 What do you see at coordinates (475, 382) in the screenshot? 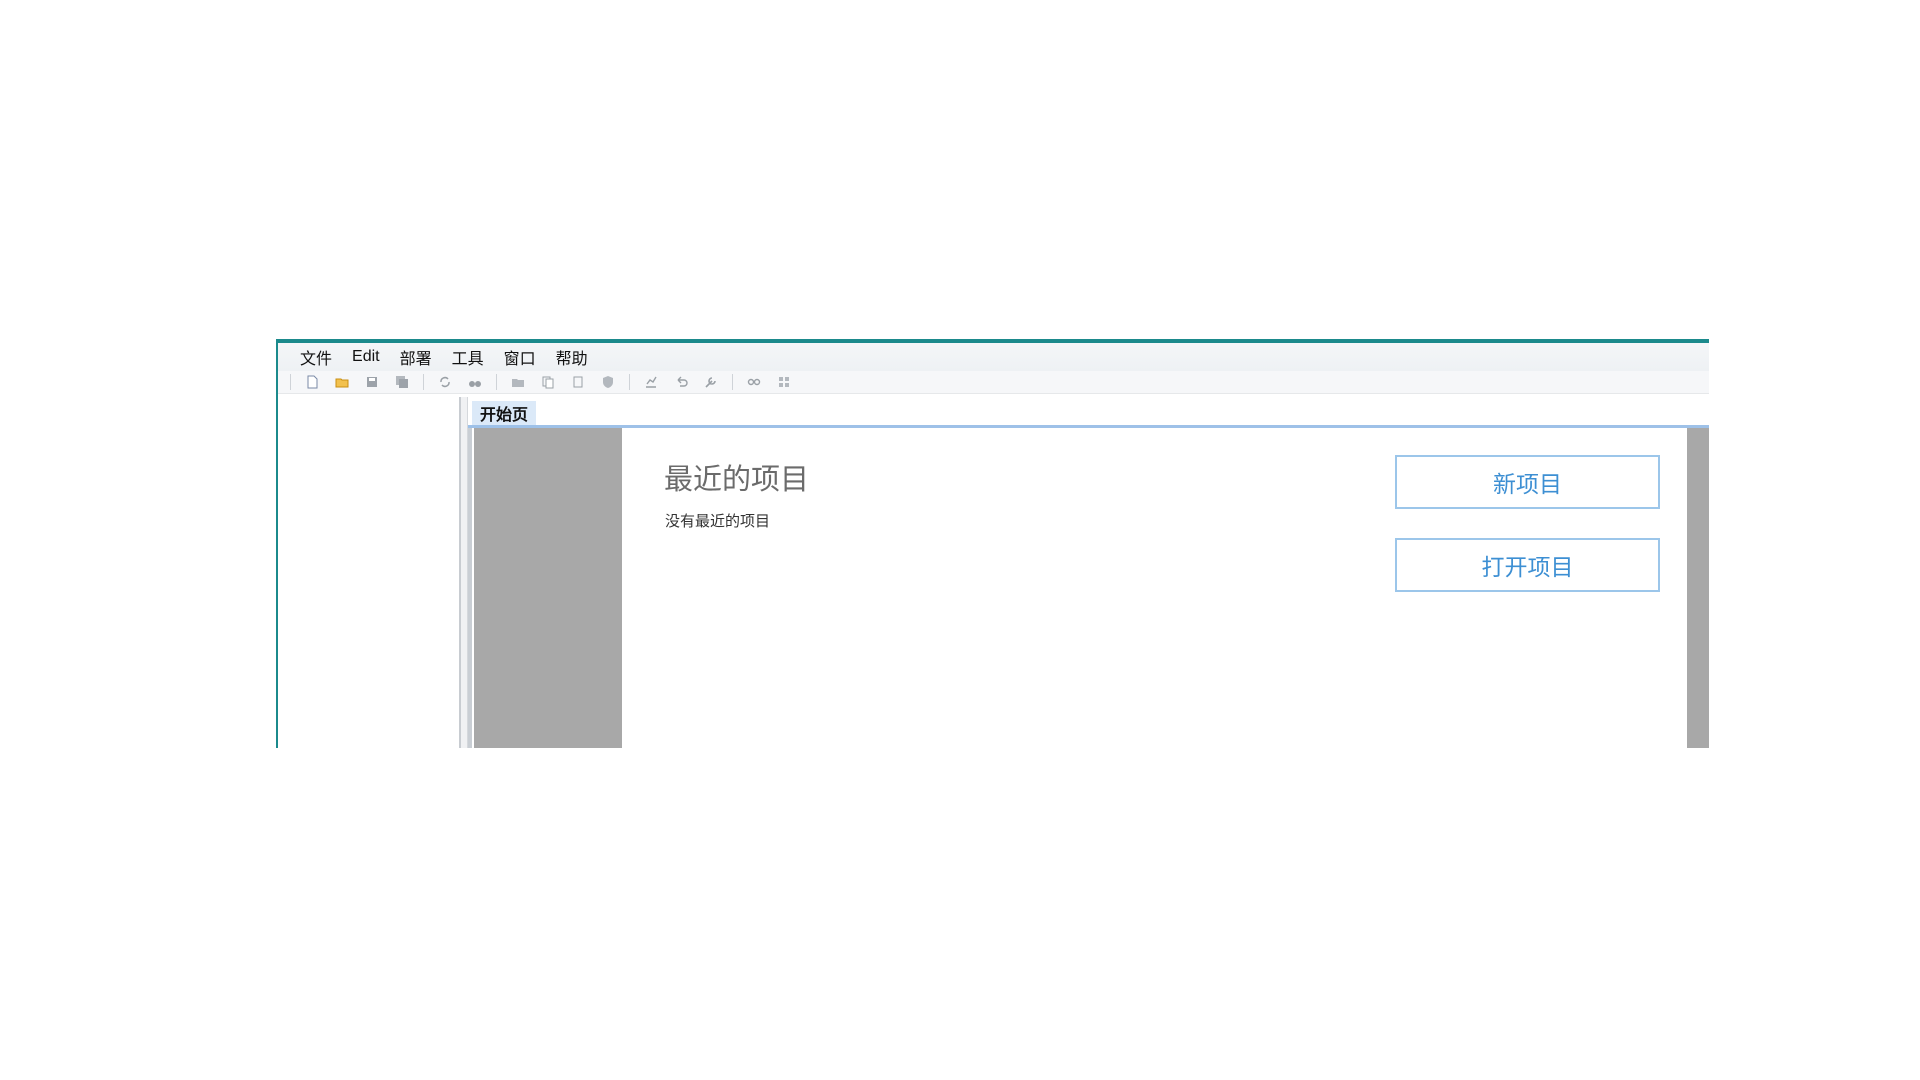
I see `search-binoculars-icon` at bounding box center [475, 382].